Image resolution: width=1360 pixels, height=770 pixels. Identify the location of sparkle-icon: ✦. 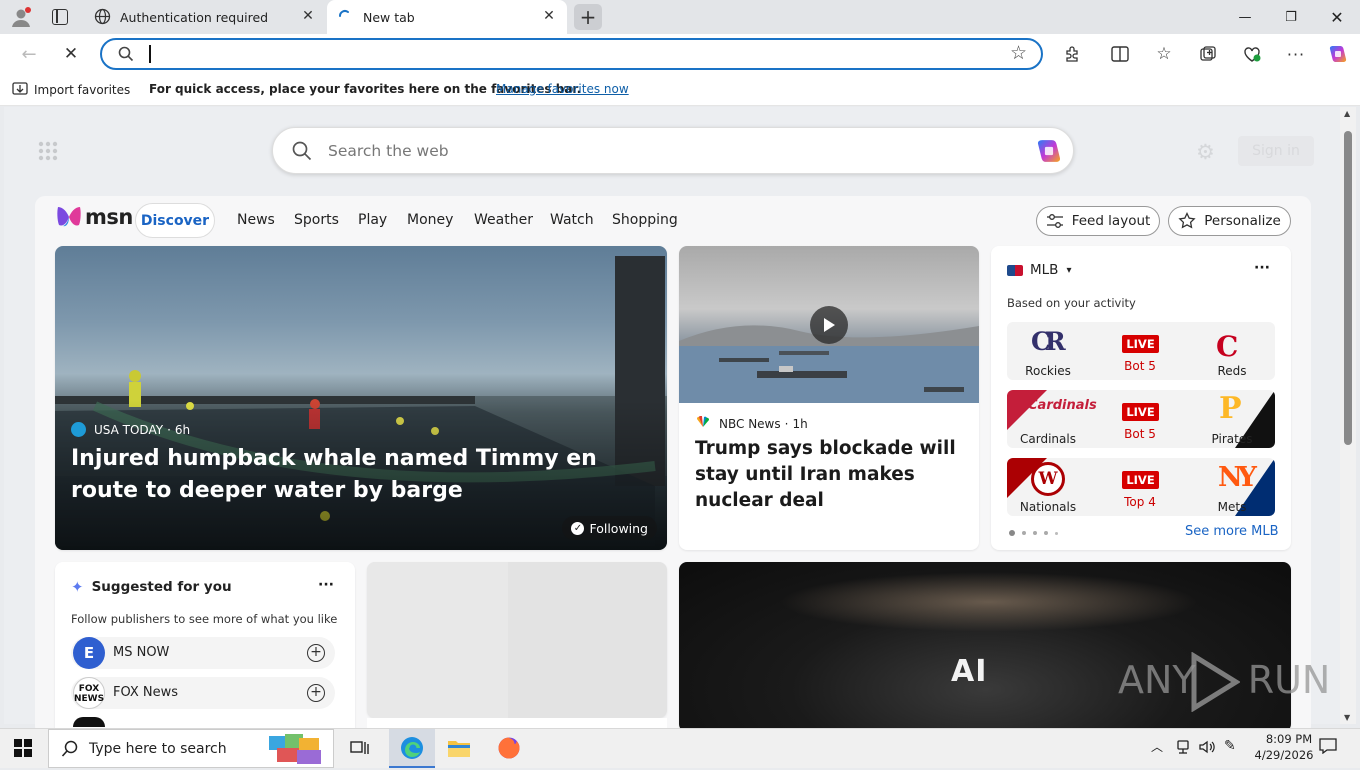
(77, 587).